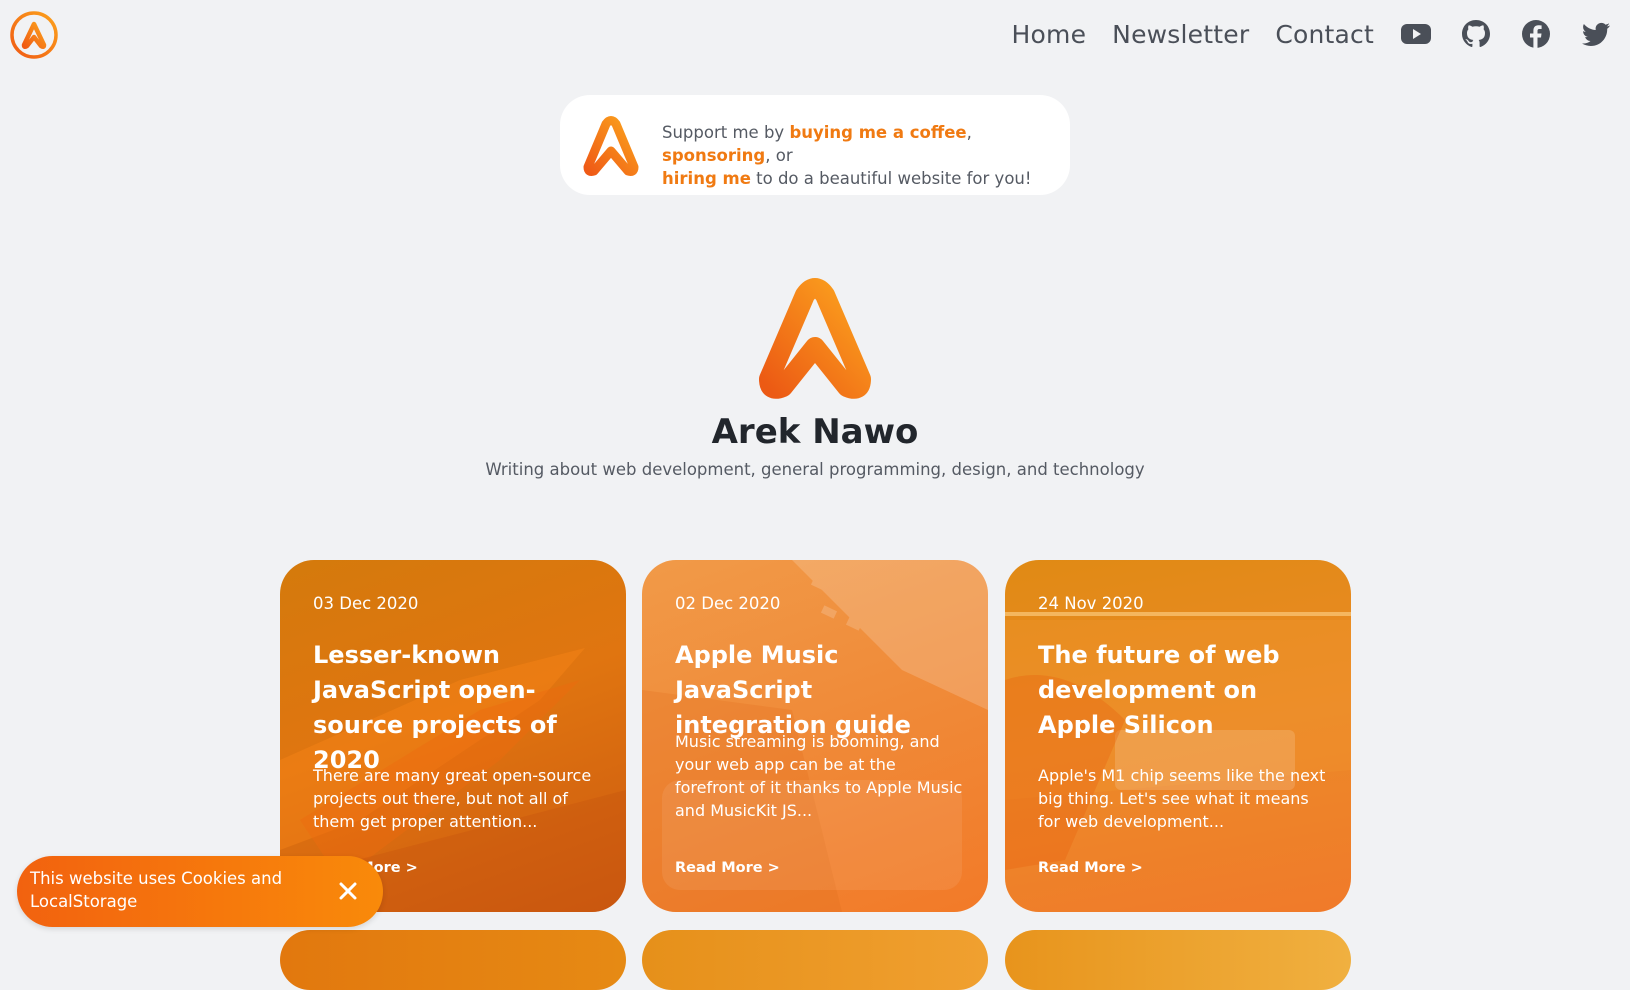 The width and height of the screenshot is (1630, 990). Describe the element at coordinates (713, 155) in the screenshot. I see `sponsor-link: sponsoring` at that location.